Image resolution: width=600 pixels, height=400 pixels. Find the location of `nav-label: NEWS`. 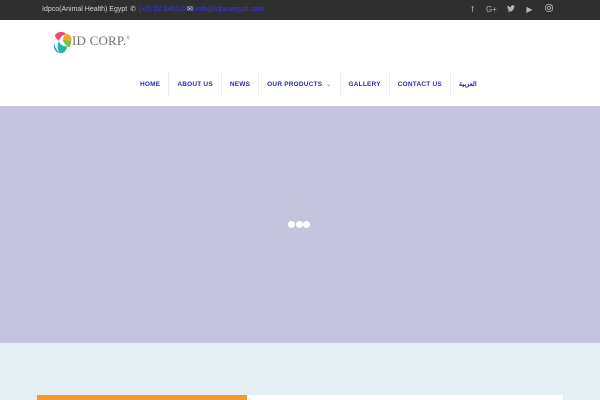

nav-label: NEWS is located at coordinates (240, 84).